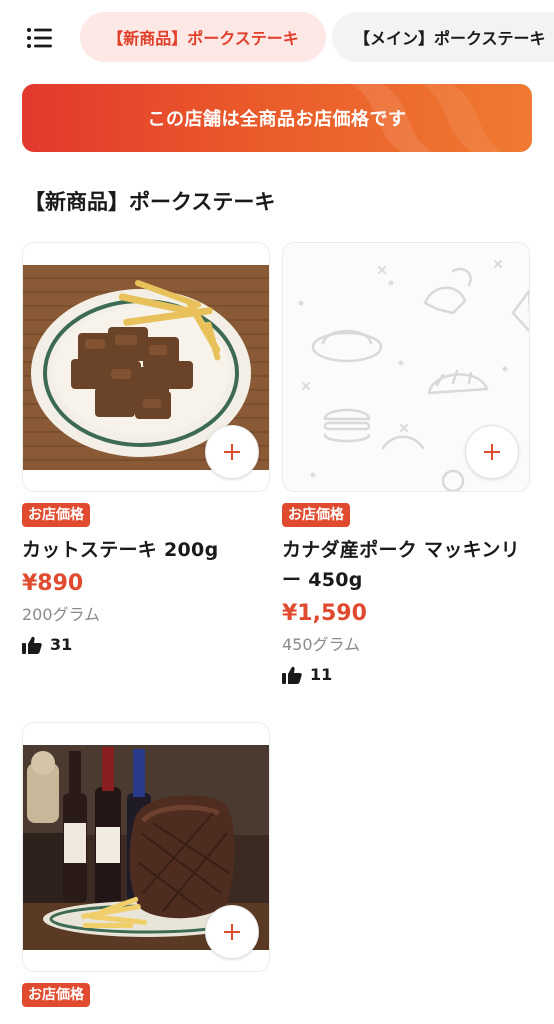 The height and width of the screenshot is (1024, 554). I want to click on menu-list-icon, so click(39, 38).